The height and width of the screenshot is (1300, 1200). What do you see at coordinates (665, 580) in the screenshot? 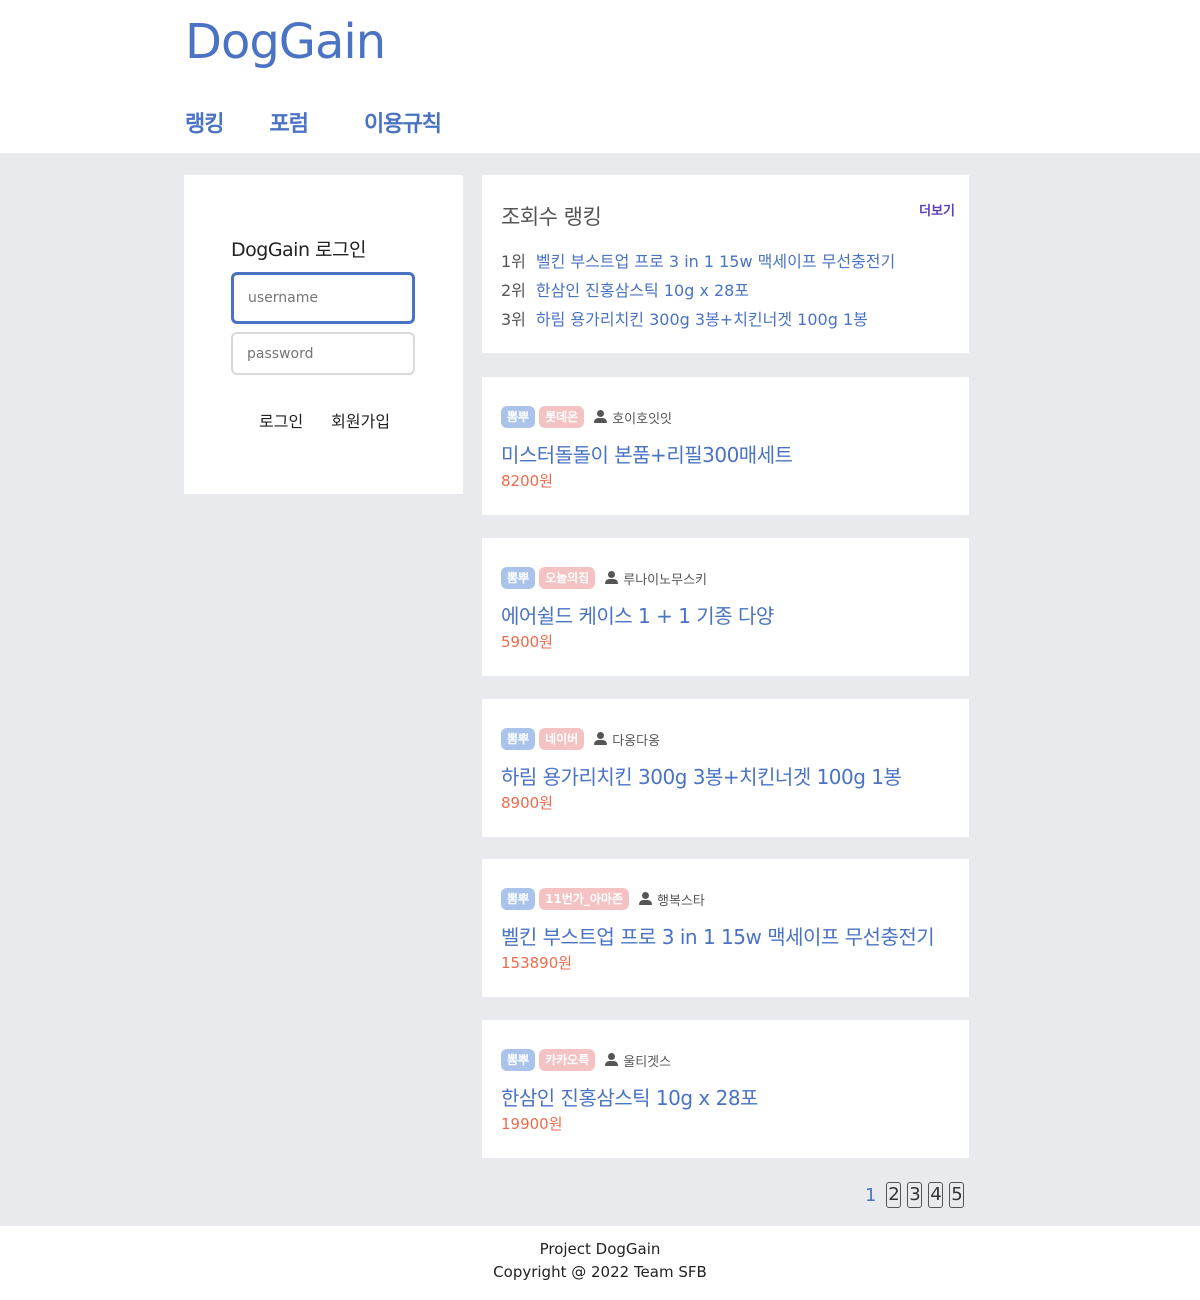
I see `post-author: 루나이노무스키` at bounding box center [665, 580].